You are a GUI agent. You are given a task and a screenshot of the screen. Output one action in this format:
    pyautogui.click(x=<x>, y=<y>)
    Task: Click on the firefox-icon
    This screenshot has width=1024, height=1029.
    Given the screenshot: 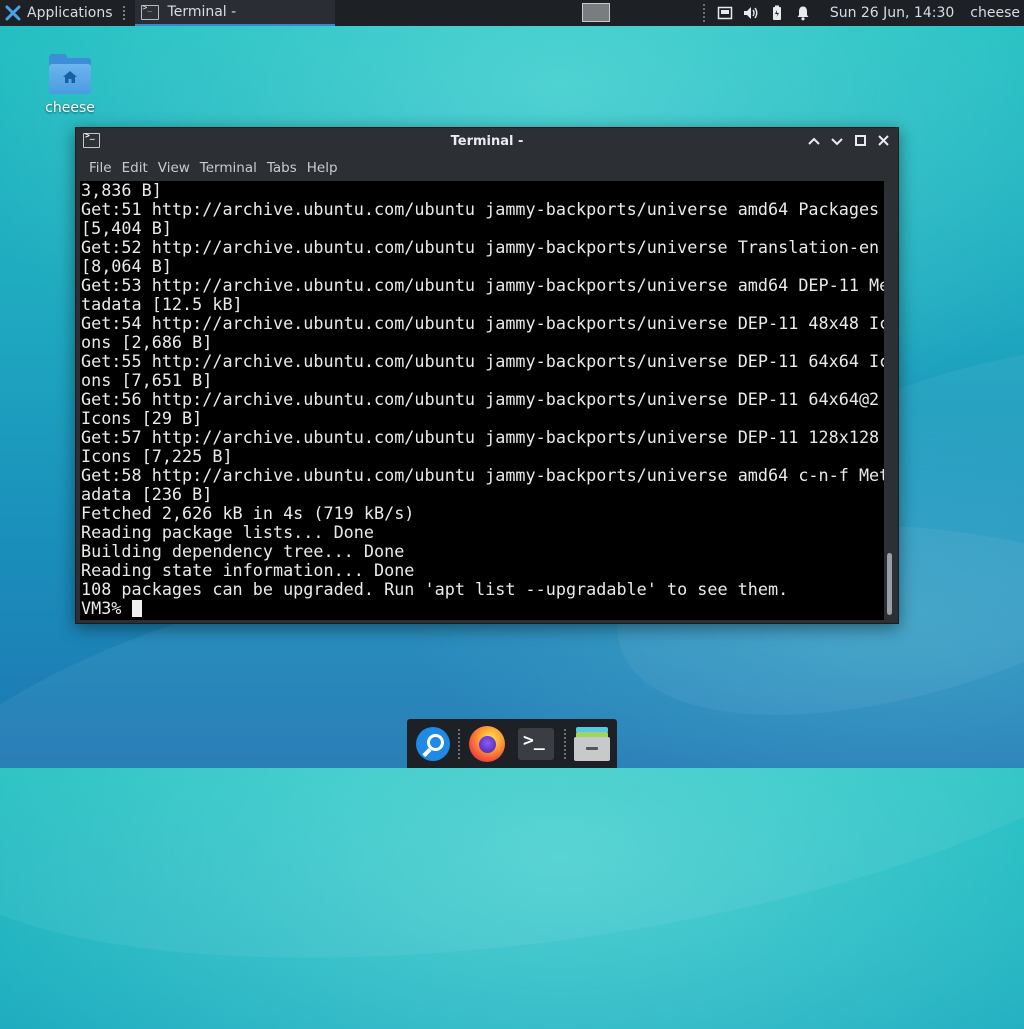 What is the action you would take?
    pyautogui.click(x=487, y=744)
    